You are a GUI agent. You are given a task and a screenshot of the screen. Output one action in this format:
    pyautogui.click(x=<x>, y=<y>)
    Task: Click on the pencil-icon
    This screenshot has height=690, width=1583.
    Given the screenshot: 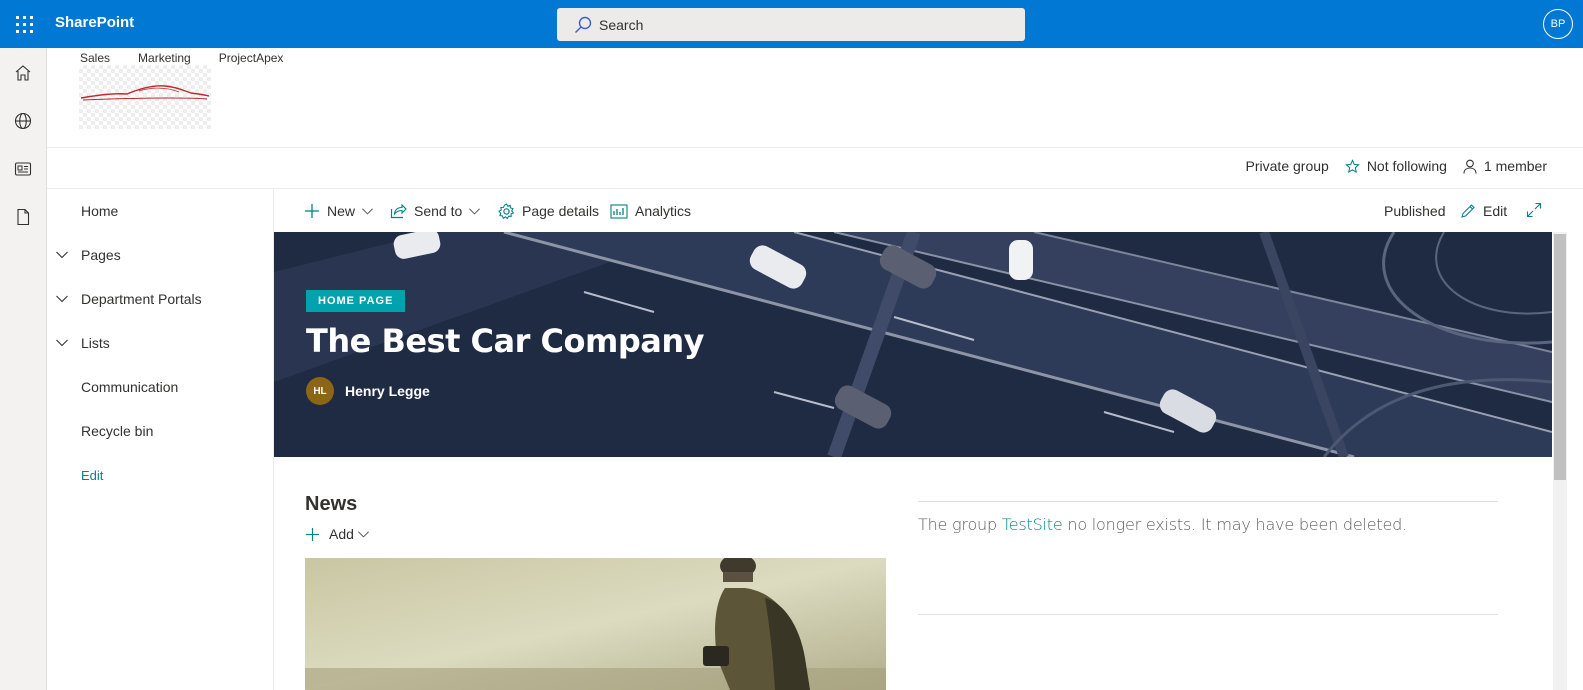 What is the action you would take?
    pyautogui.click(x=1468, y=211)
    